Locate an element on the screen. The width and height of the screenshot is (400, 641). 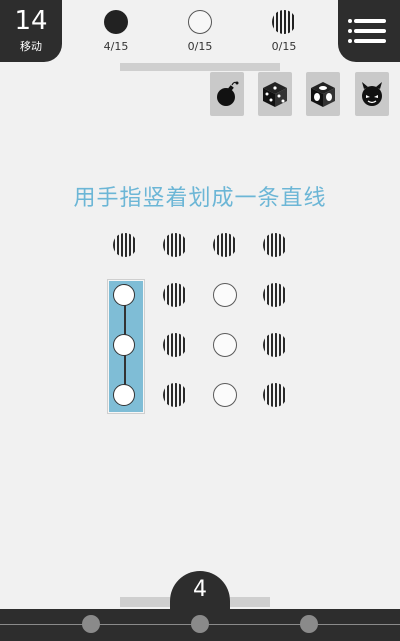
bottom-progress-right is located at coordinates (250, 602).